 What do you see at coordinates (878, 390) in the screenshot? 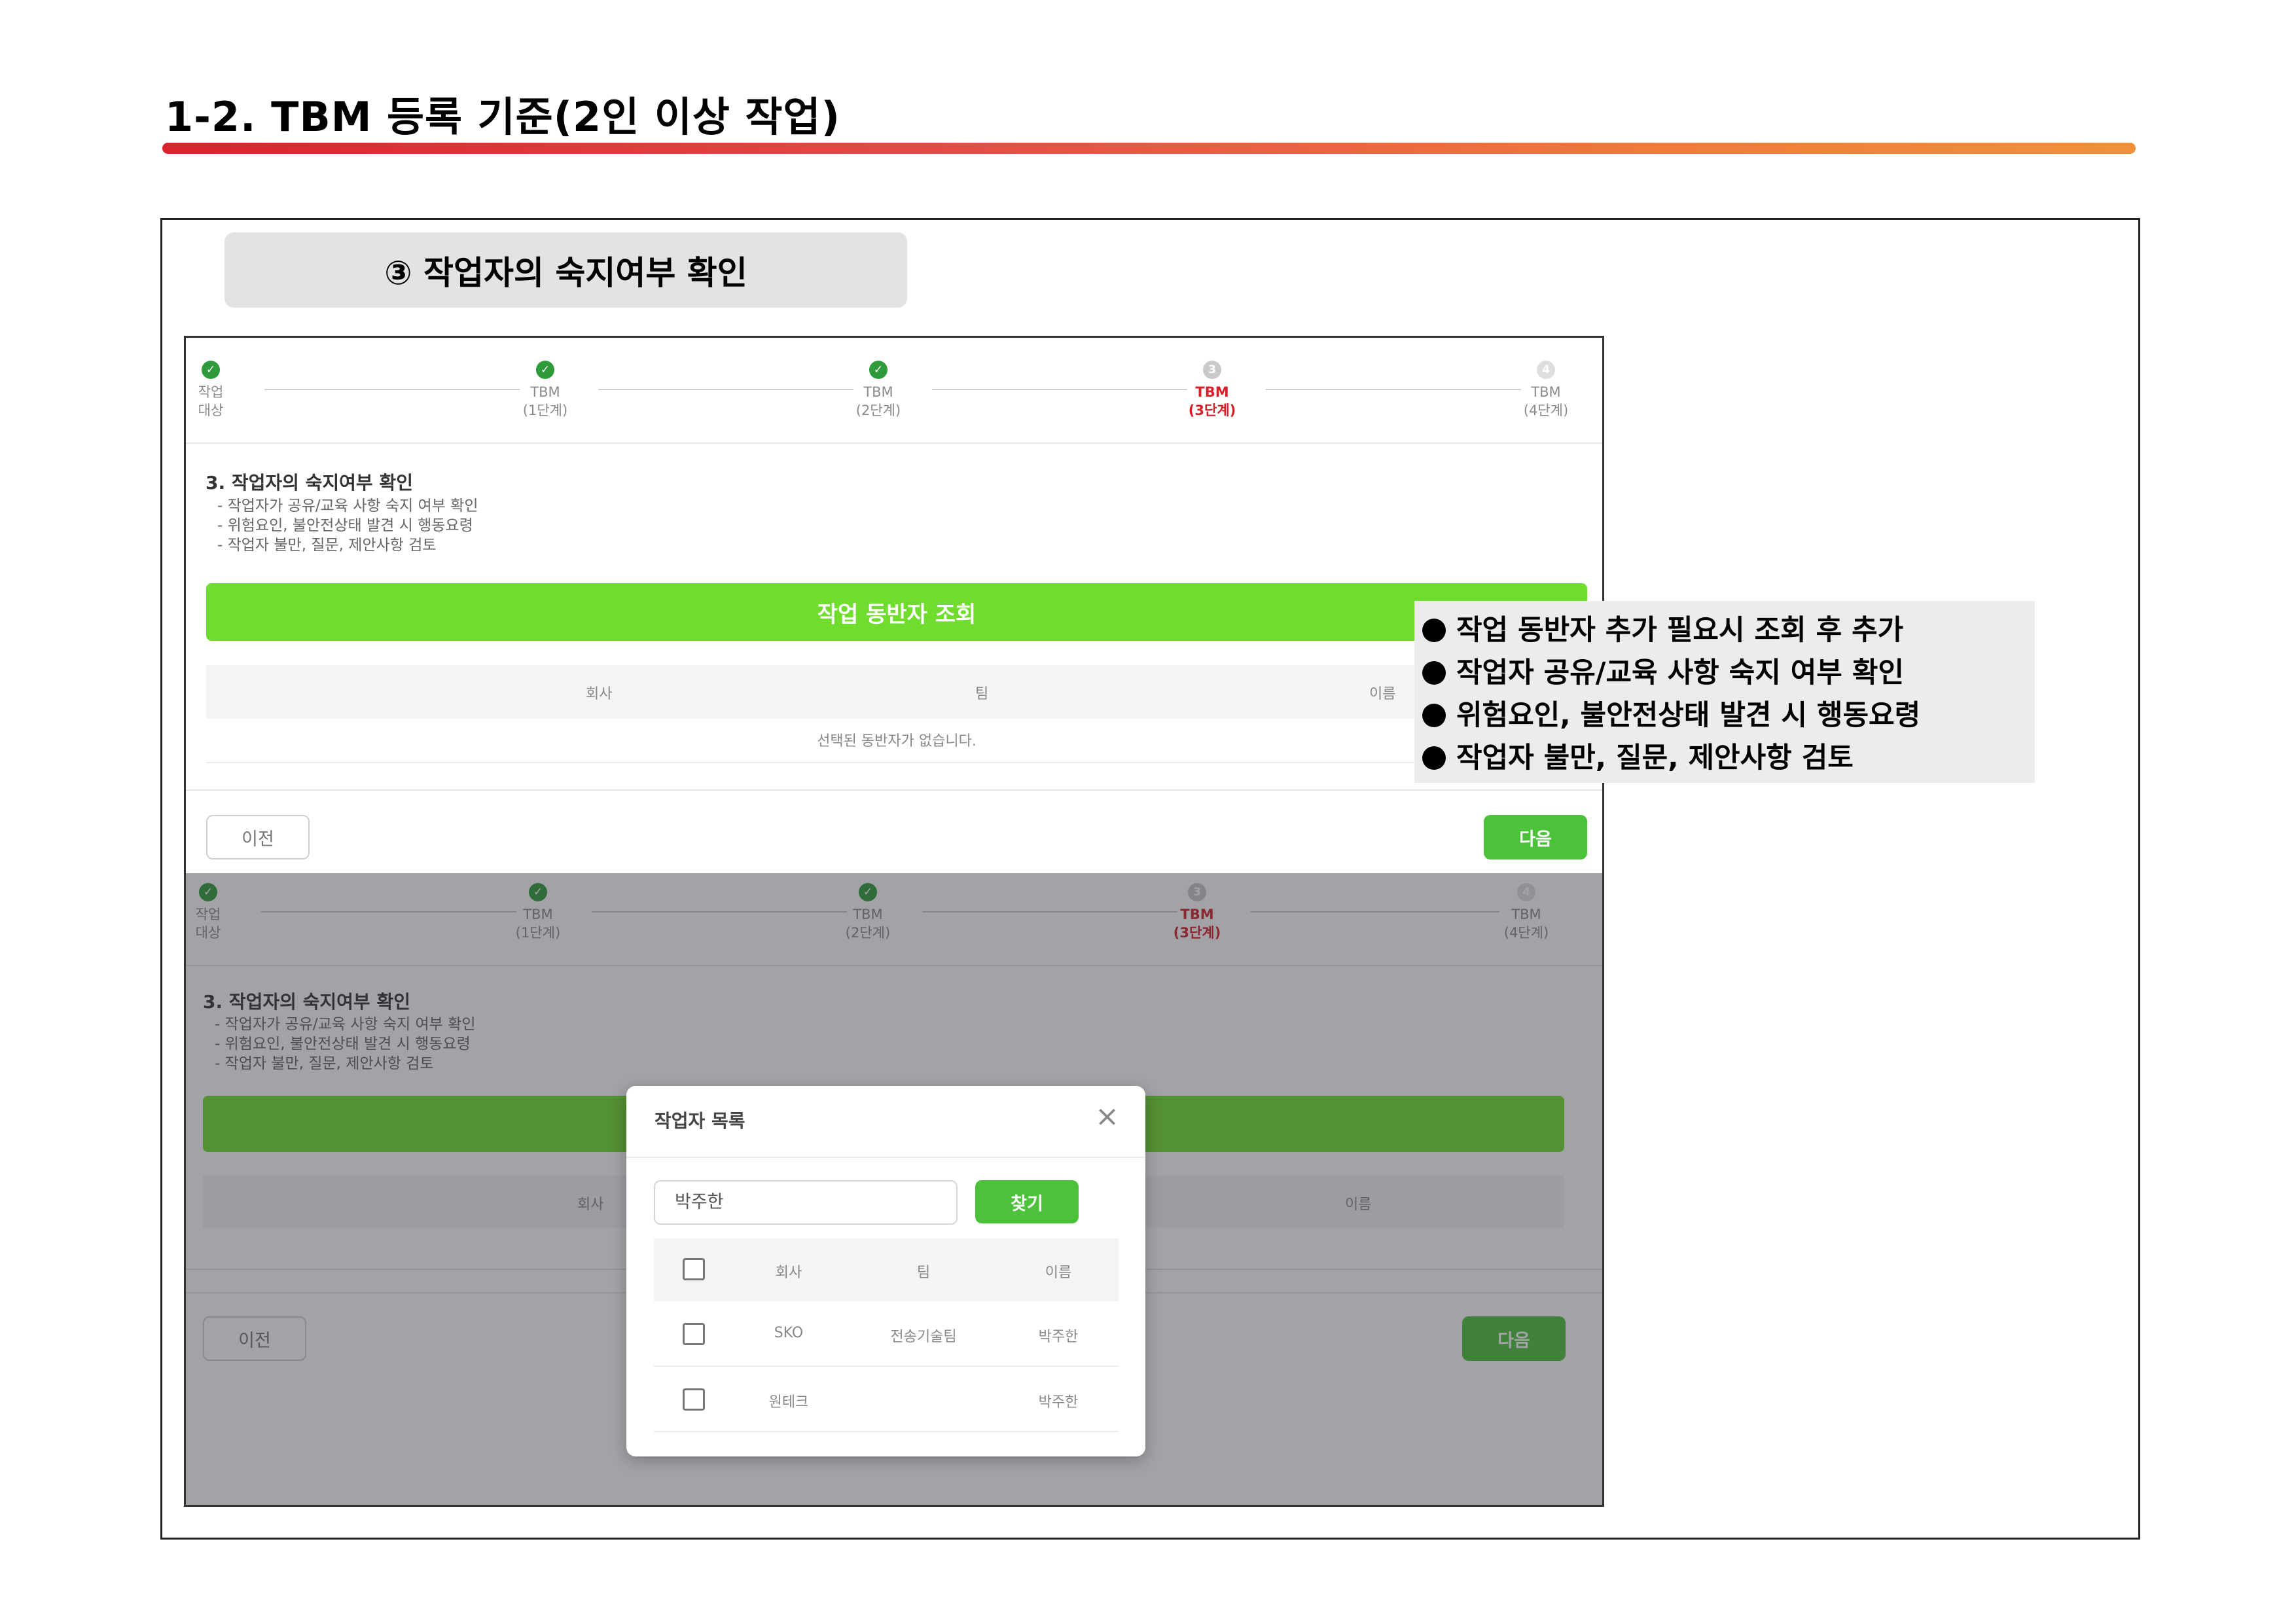
I see `step-tbm-2: ✓ TBM (2단계)` at bounding box center [878, 390].